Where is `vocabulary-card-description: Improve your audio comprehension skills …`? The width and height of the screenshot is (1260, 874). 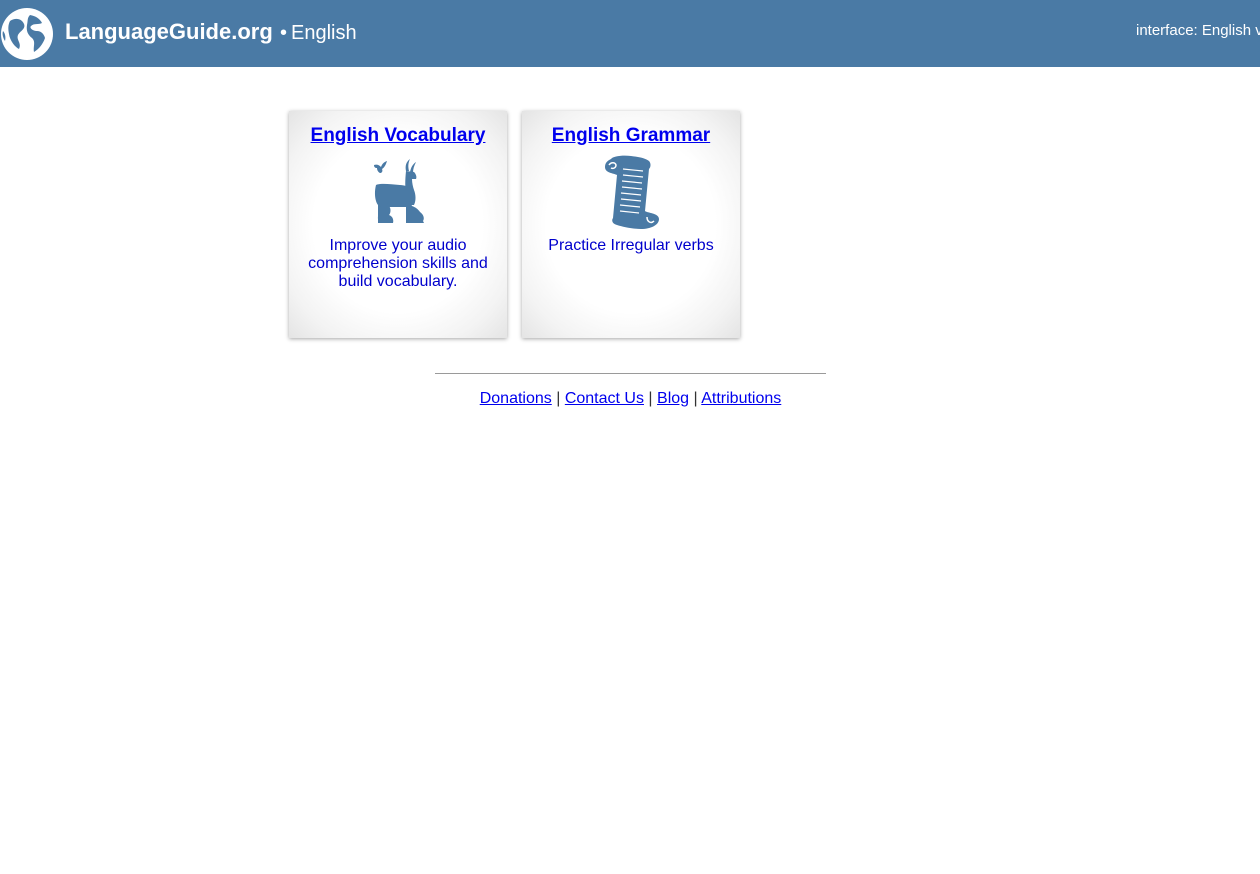
vocabulary-card-description: Improve your audio comprehension skills … is located at coordinates (398, 264).